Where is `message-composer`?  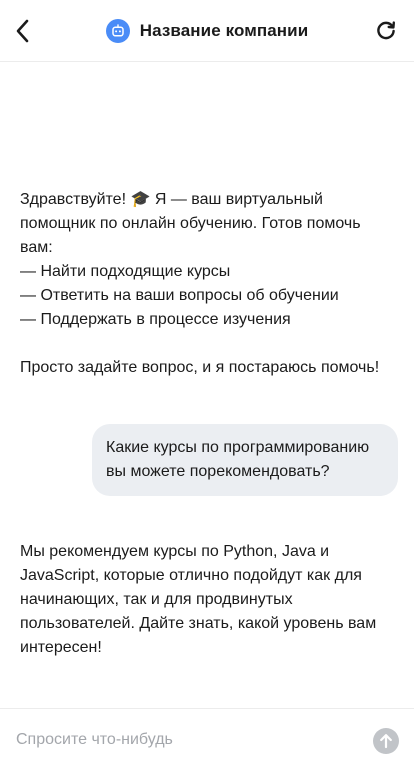
message-composer is located at coordinates (207, 739).